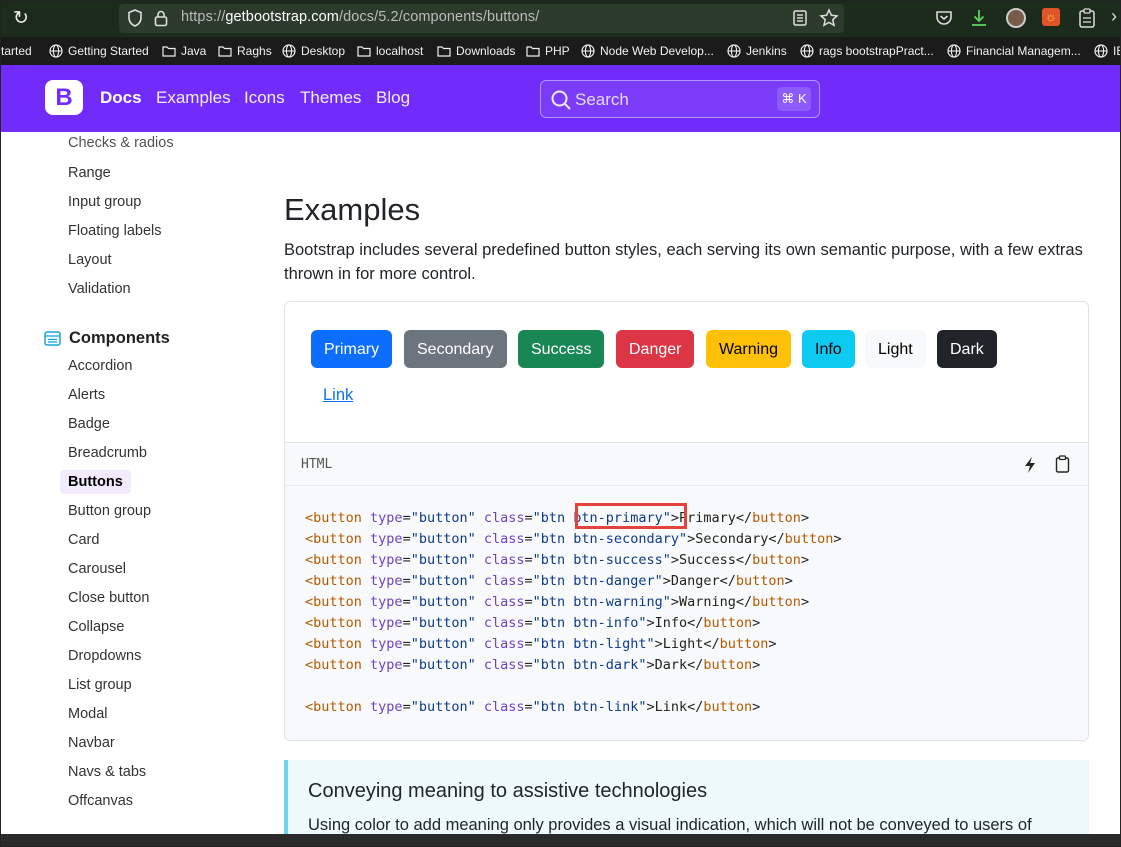 Image resolution: width=1121 pixels, height=847 pixels. I want to click on sidebar-item-list-group: List group, so click(100, 685).